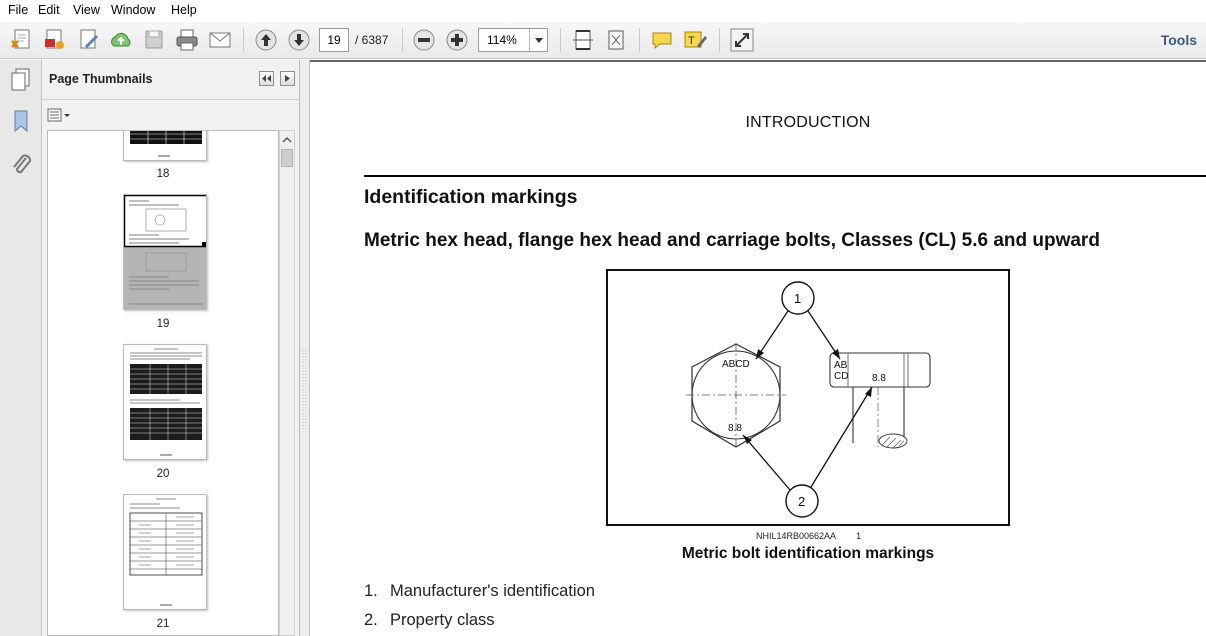  What do you see at coordinates (797, 298) in the screenshot?
I see `callout-1: 1` at bounding box center [797, 298].